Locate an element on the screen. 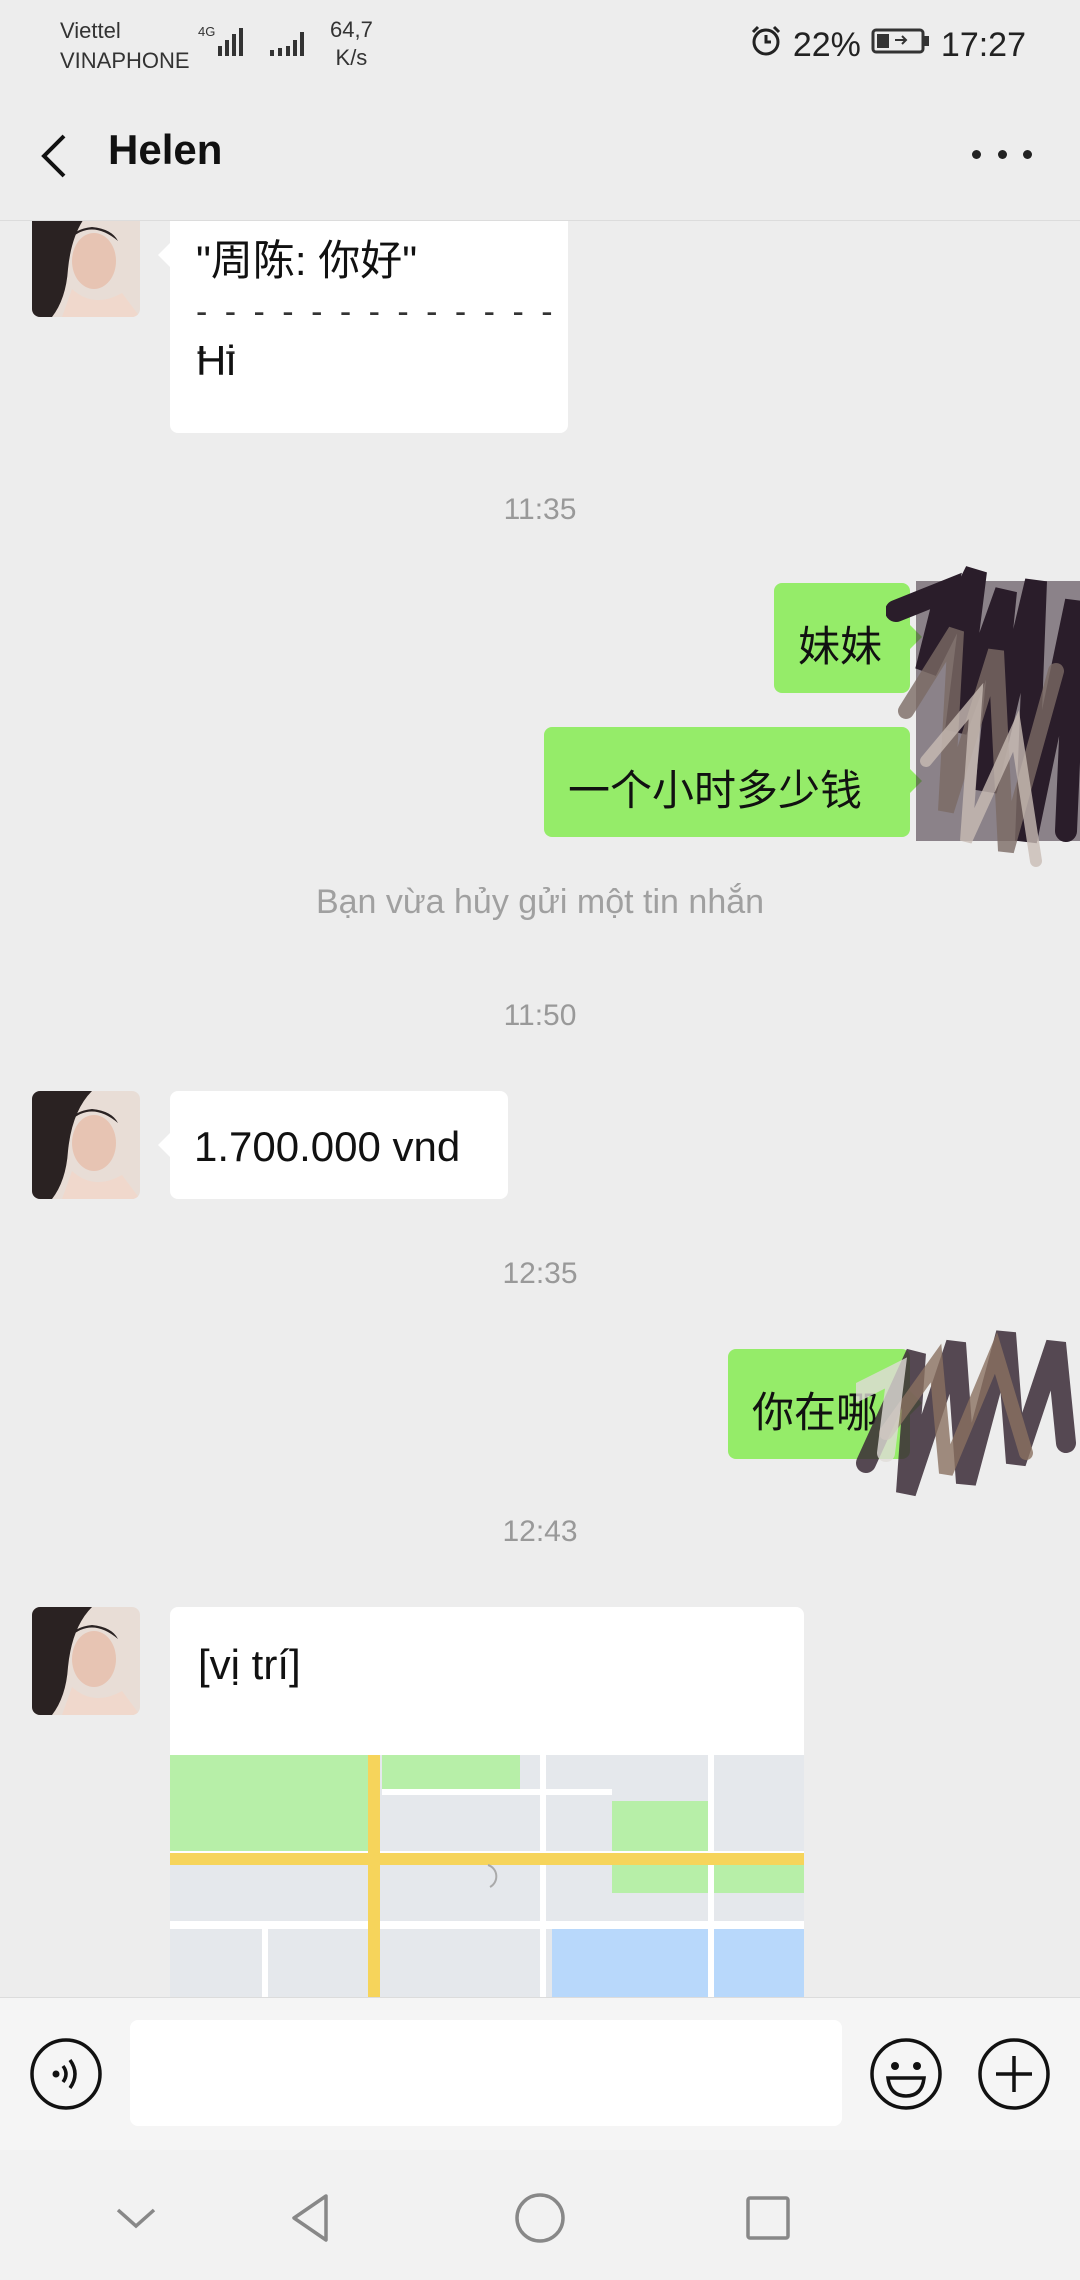 This screenshot has height=2280, width=1080. message-text: 1.700.000 vnd is located at coordinates (327, 1146).